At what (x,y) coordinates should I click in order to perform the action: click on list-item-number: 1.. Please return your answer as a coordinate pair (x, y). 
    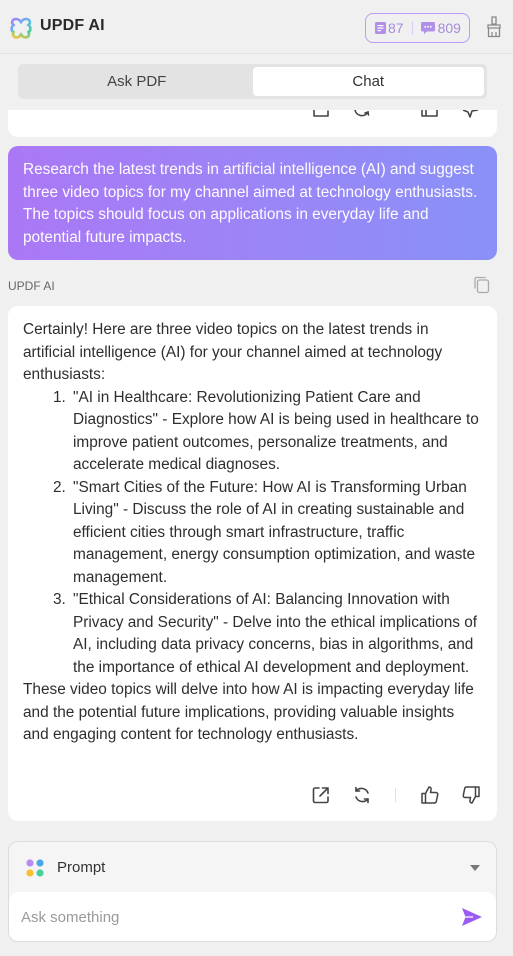
    Looking at the image, I should click on (59, 397).